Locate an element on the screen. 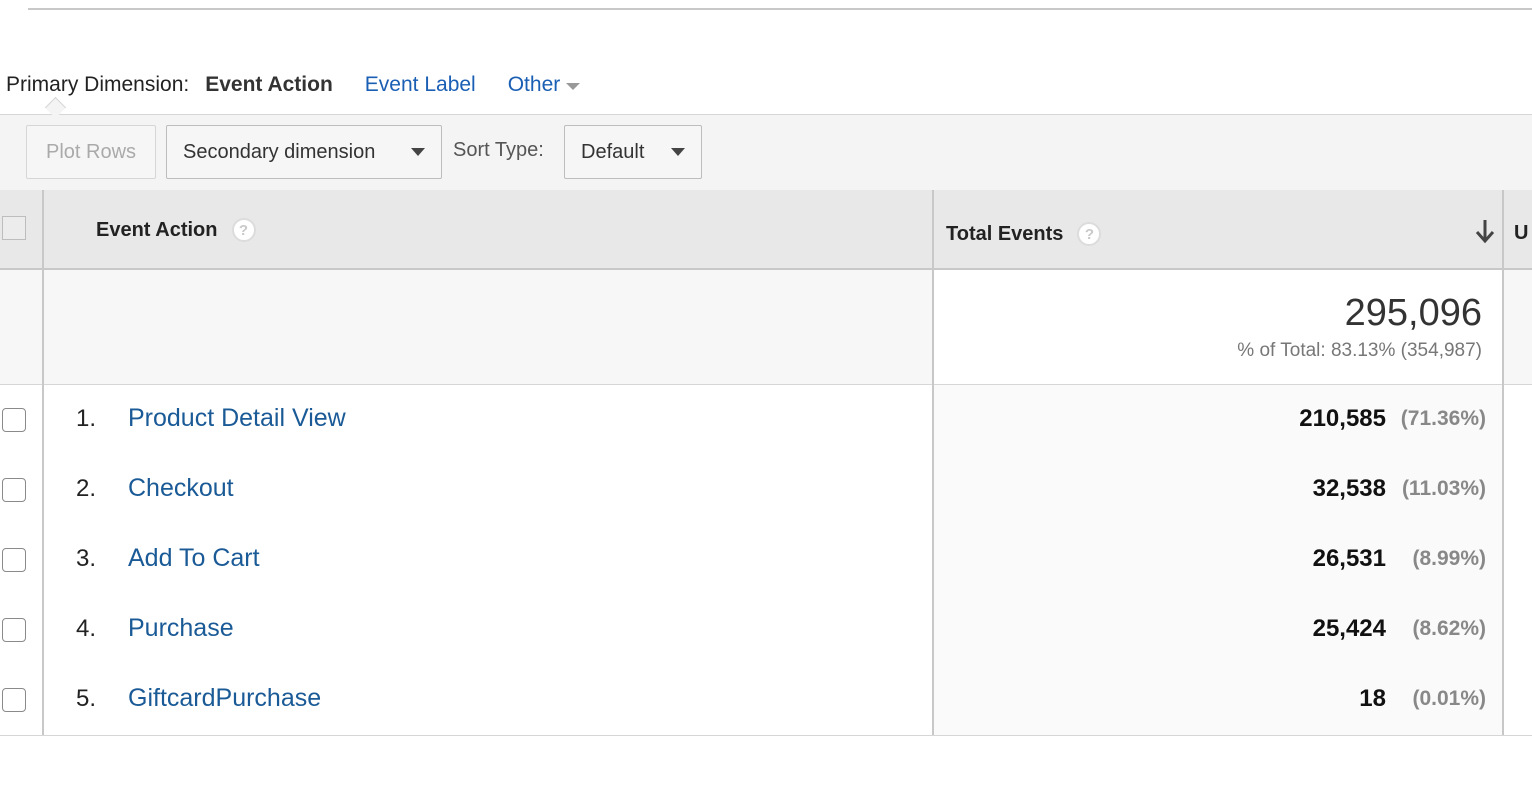 The width and height of the screenshot is (1532, 786). primary-dimension-other: Other is located at coordinates (544, 85).